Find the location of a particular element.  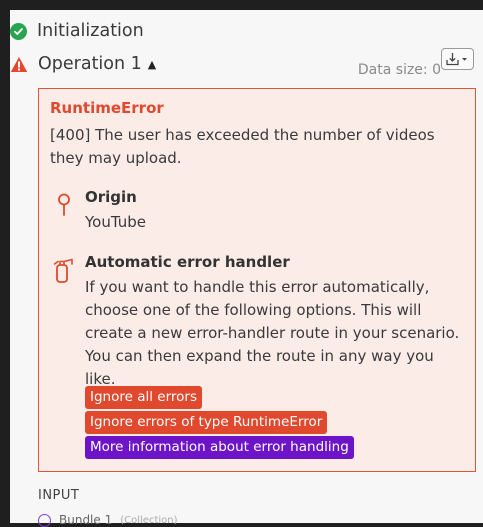

operation-row: Operation 1 ▲ is located at coordinates (83, 64).